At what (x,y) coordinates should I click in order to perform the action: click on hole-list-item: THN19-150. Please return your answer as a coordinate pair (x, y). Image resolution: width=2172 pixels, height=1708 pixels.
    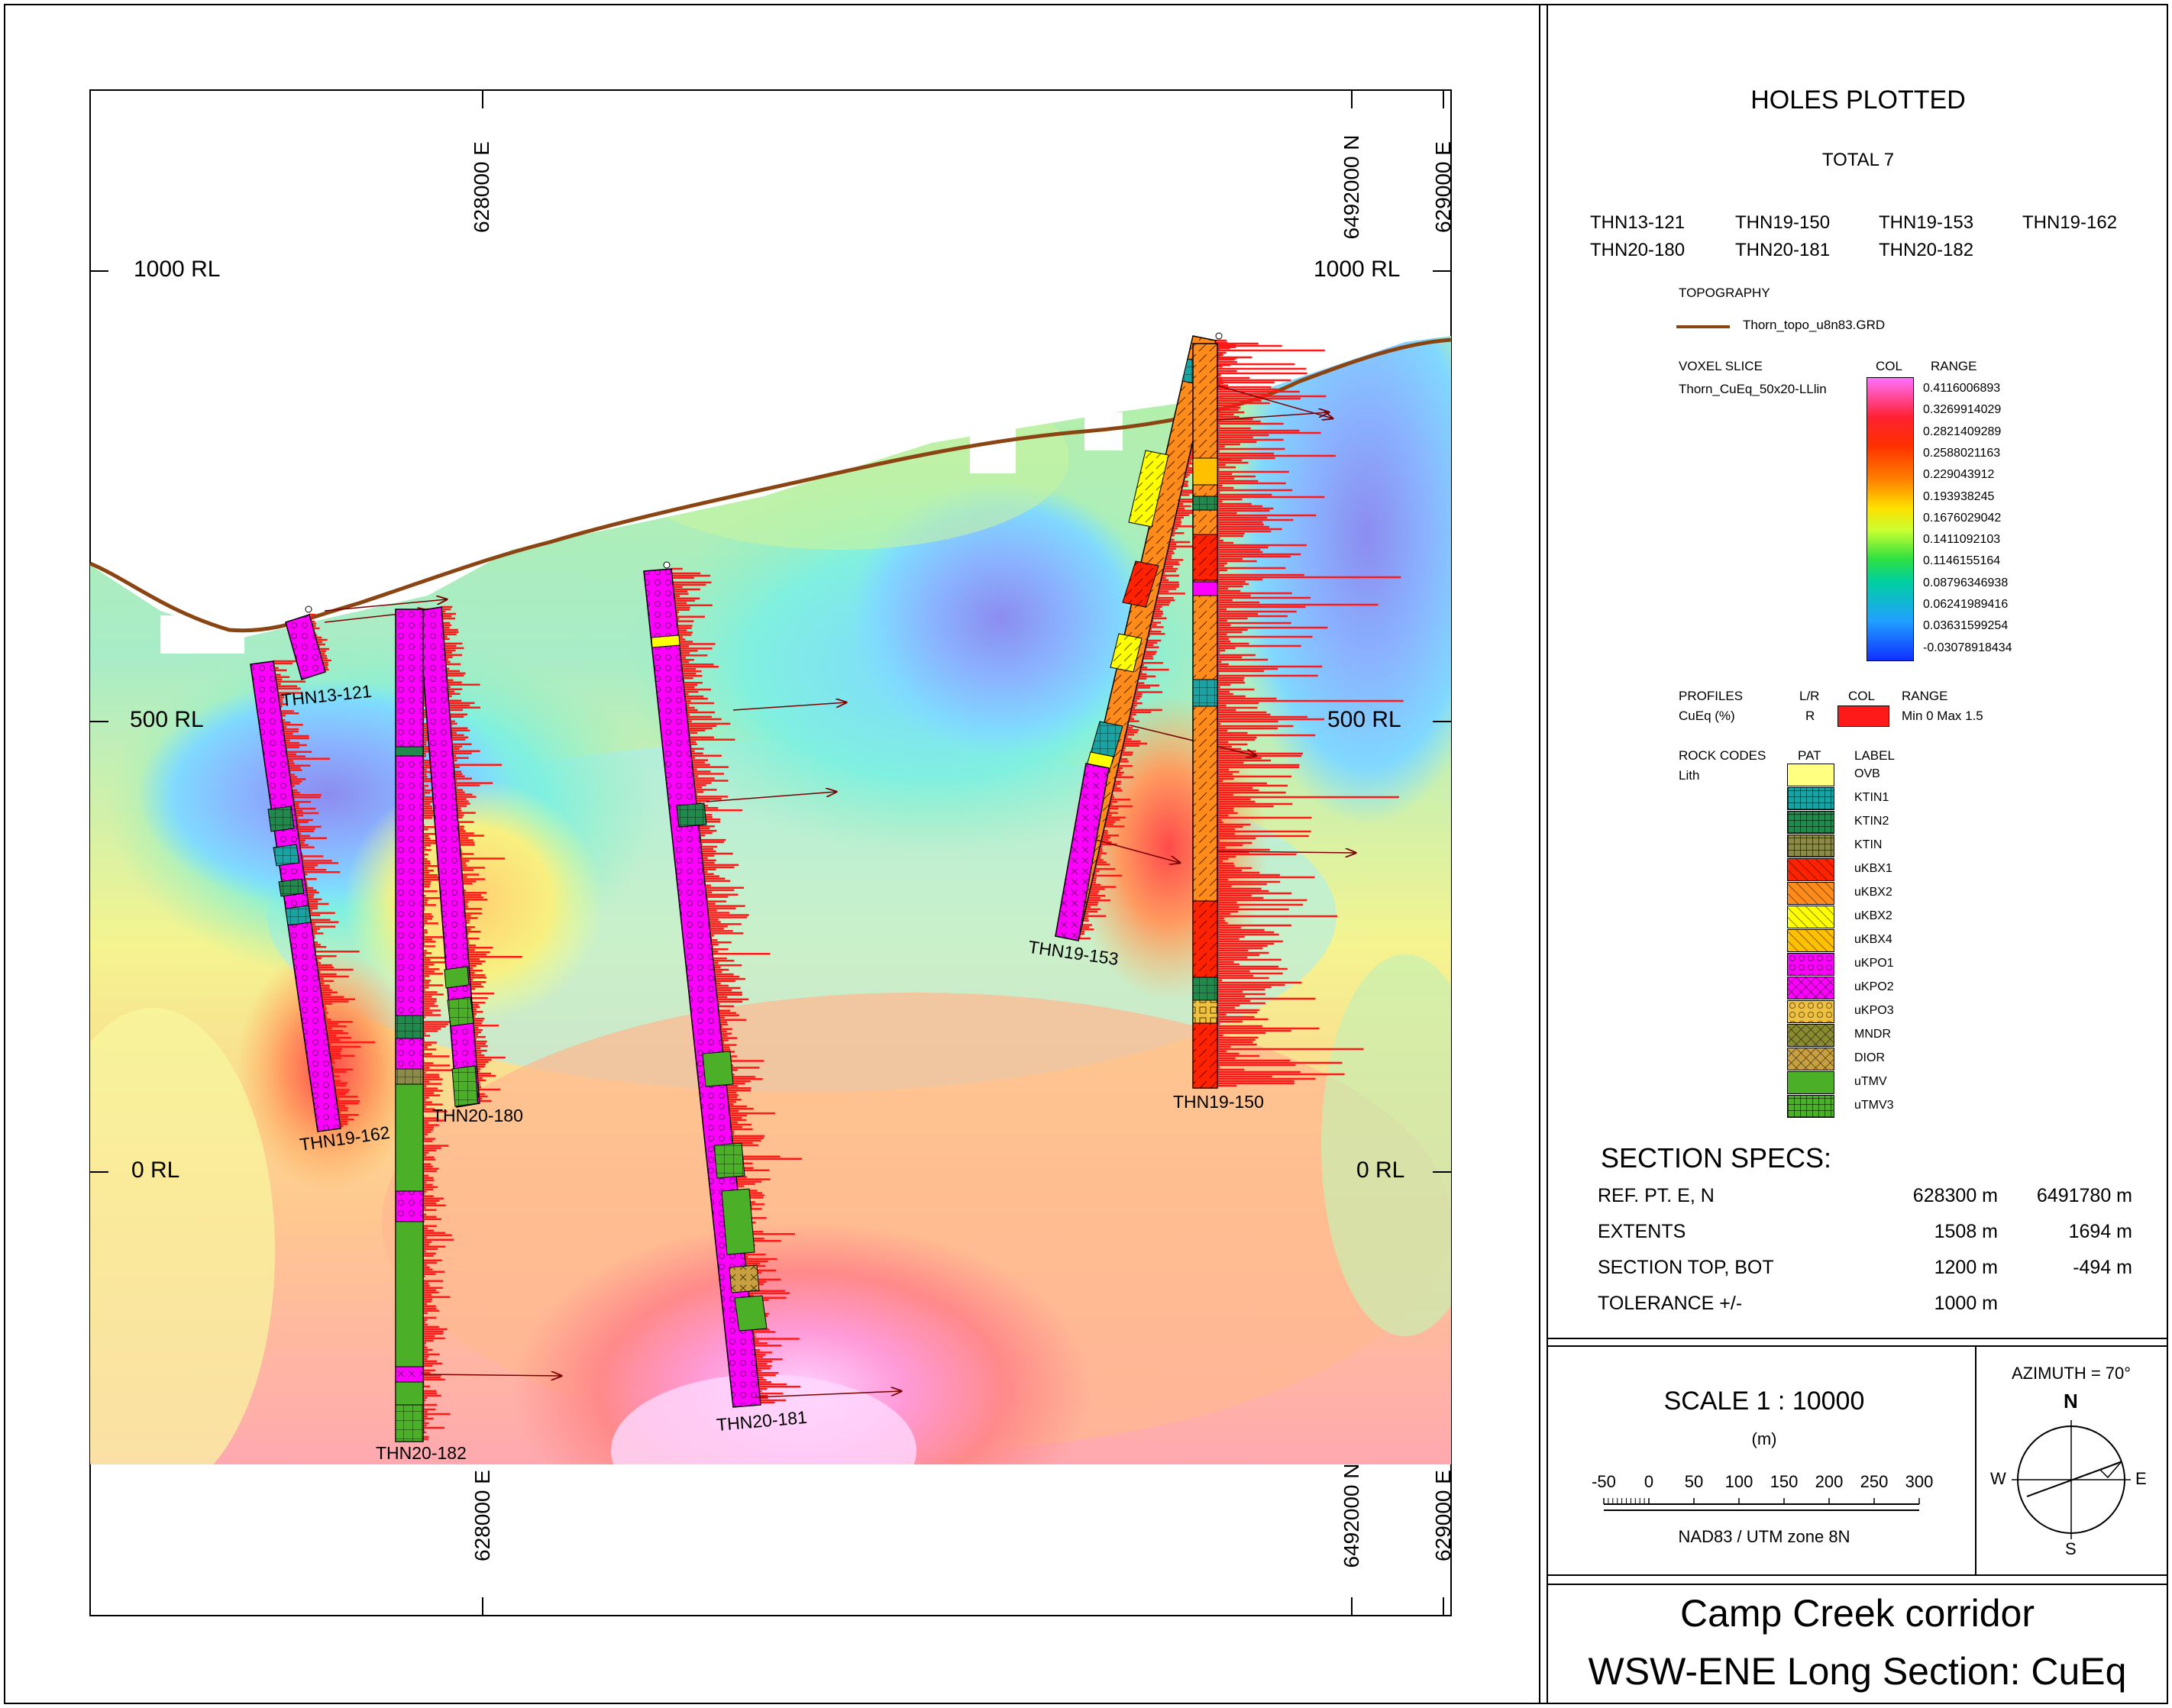
    Looking at the image, I should click on (1783, 223).